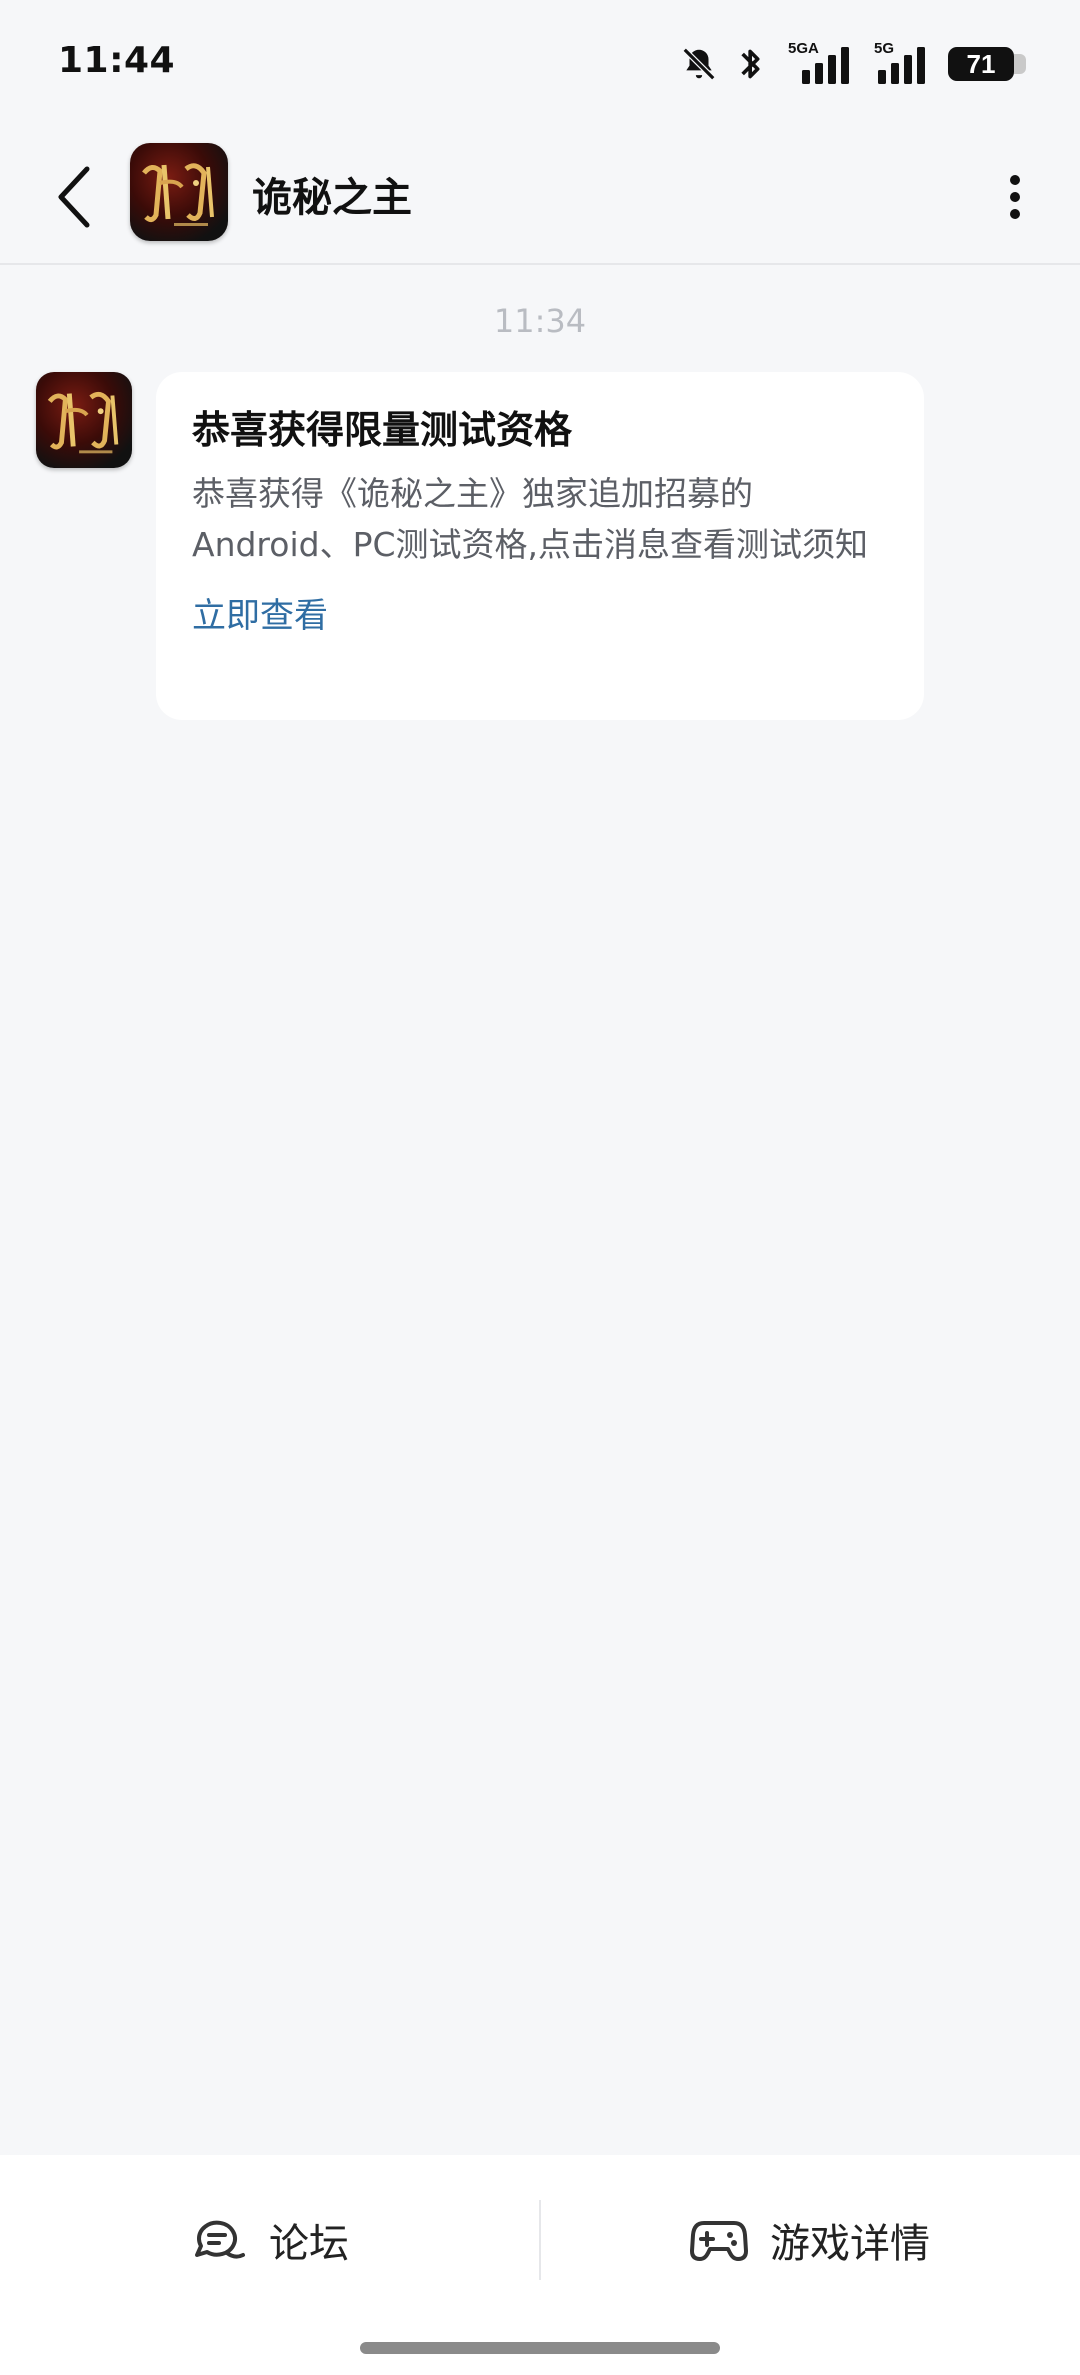 This screenshot has width=1080, height=2375. I want to click on more-vertical-icon, so click(1015, 197).